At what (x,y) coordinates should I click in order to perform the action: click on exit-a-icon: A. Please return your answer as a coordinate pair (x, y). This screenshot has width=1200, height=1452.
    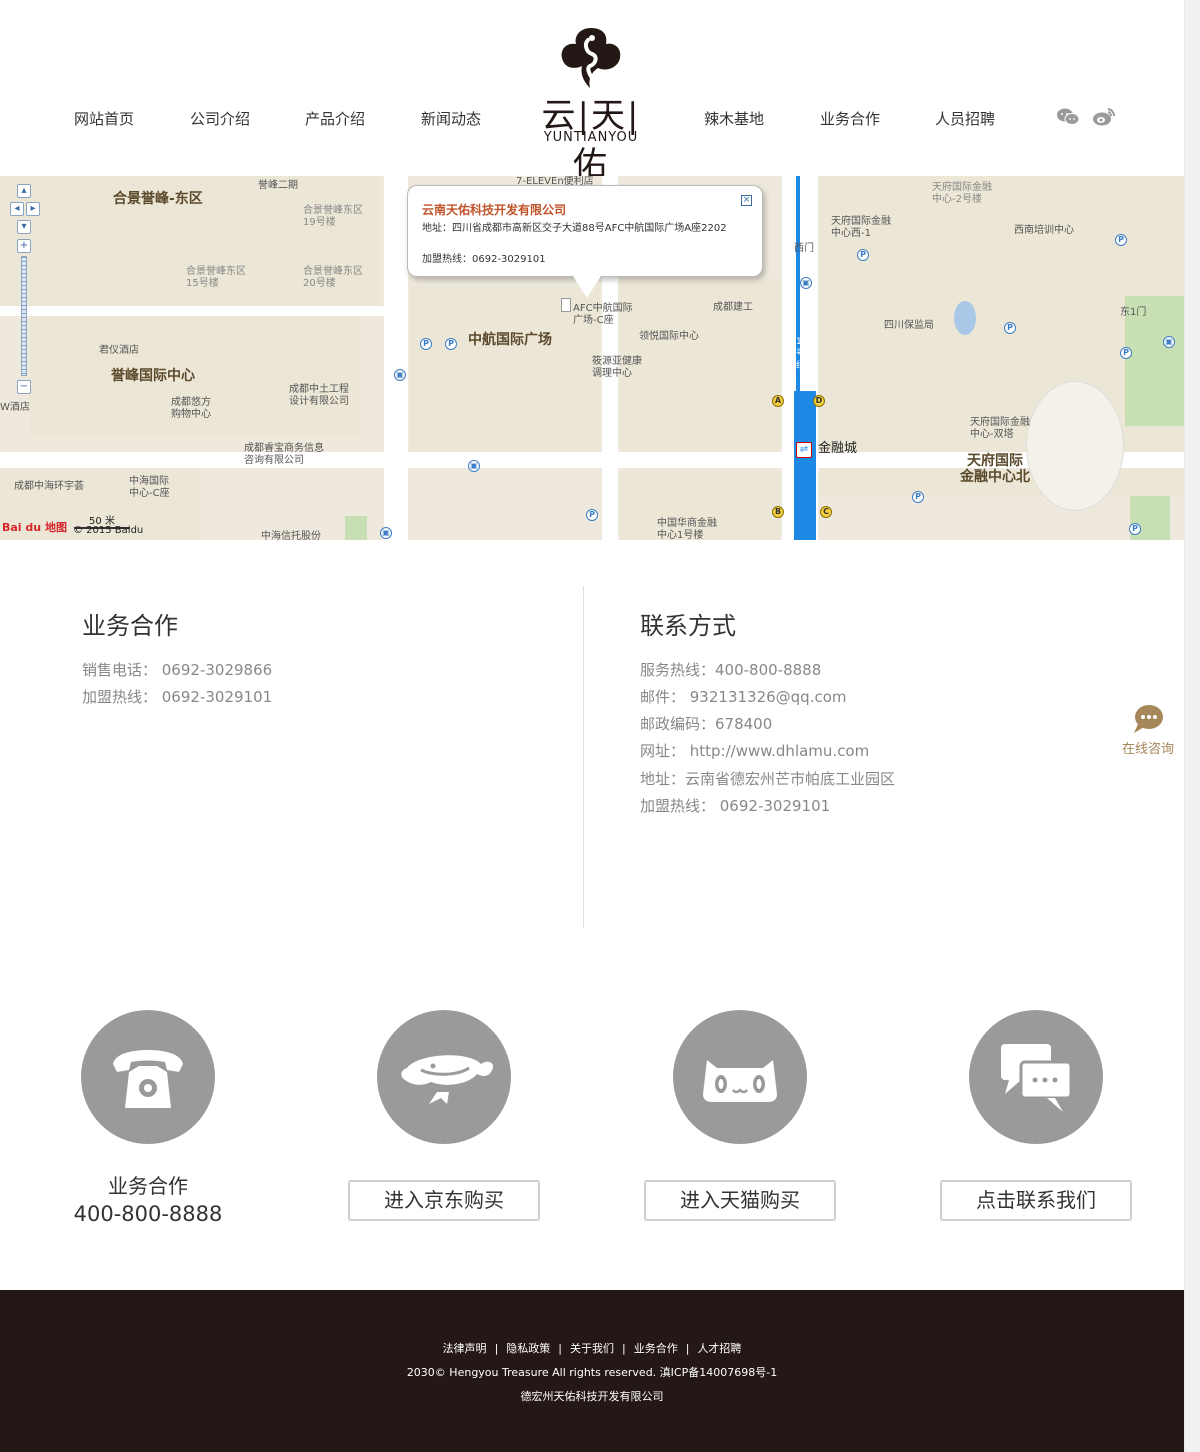
    Looking at the image, I should click on (778, 401).